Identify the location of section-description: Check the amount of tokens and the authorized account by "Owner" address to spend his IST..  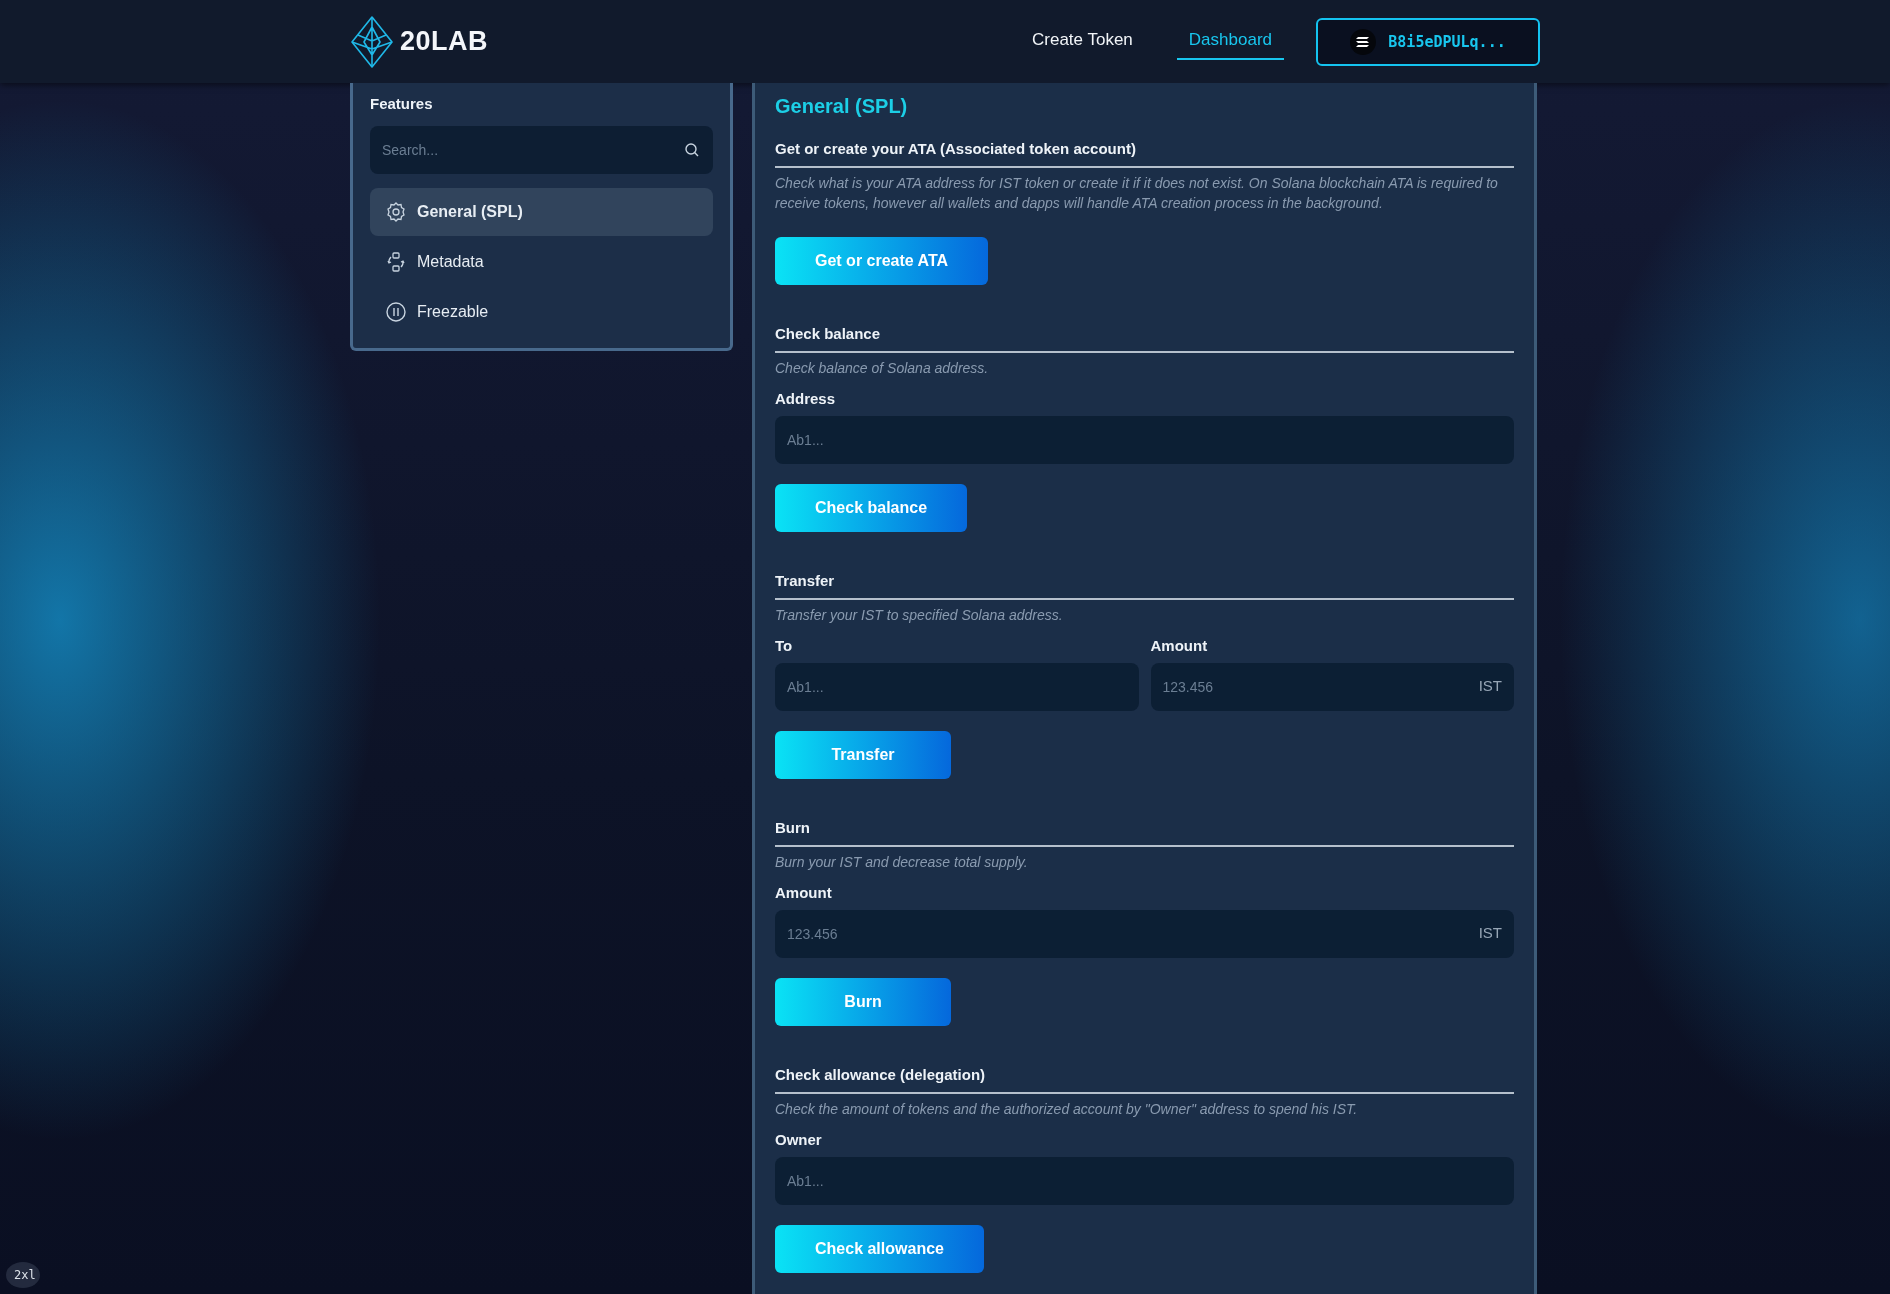
(1067, 1109).